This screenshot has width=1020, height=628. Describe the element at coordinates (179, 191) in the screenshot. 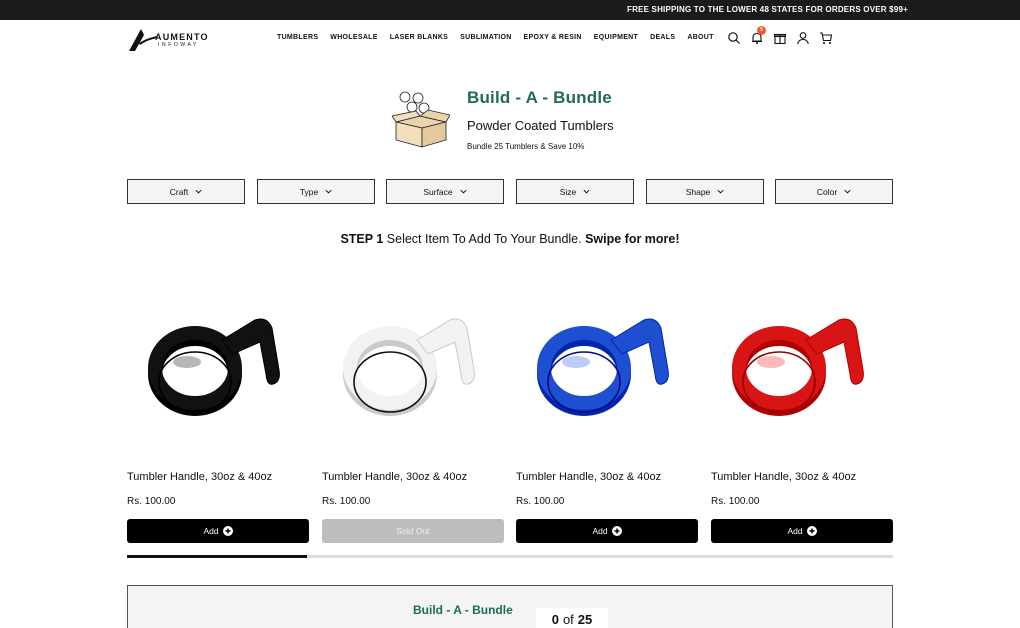

I see `filter-label: Craft` at that location.